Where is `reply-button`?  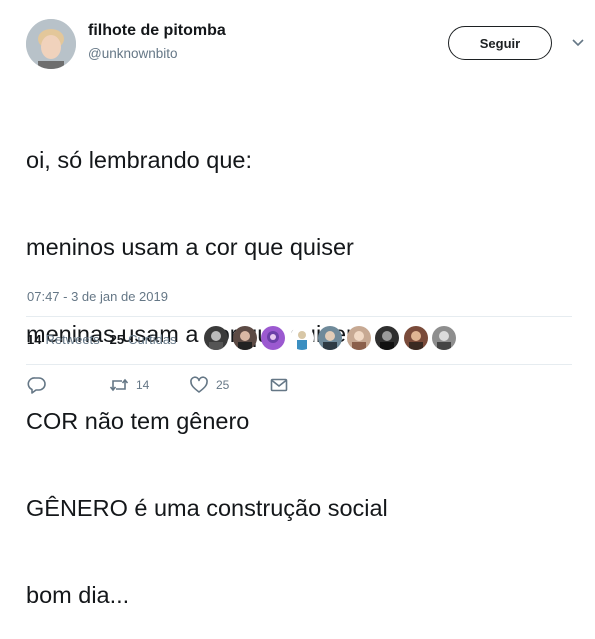 reply-button is located at coordinates (37, 385).